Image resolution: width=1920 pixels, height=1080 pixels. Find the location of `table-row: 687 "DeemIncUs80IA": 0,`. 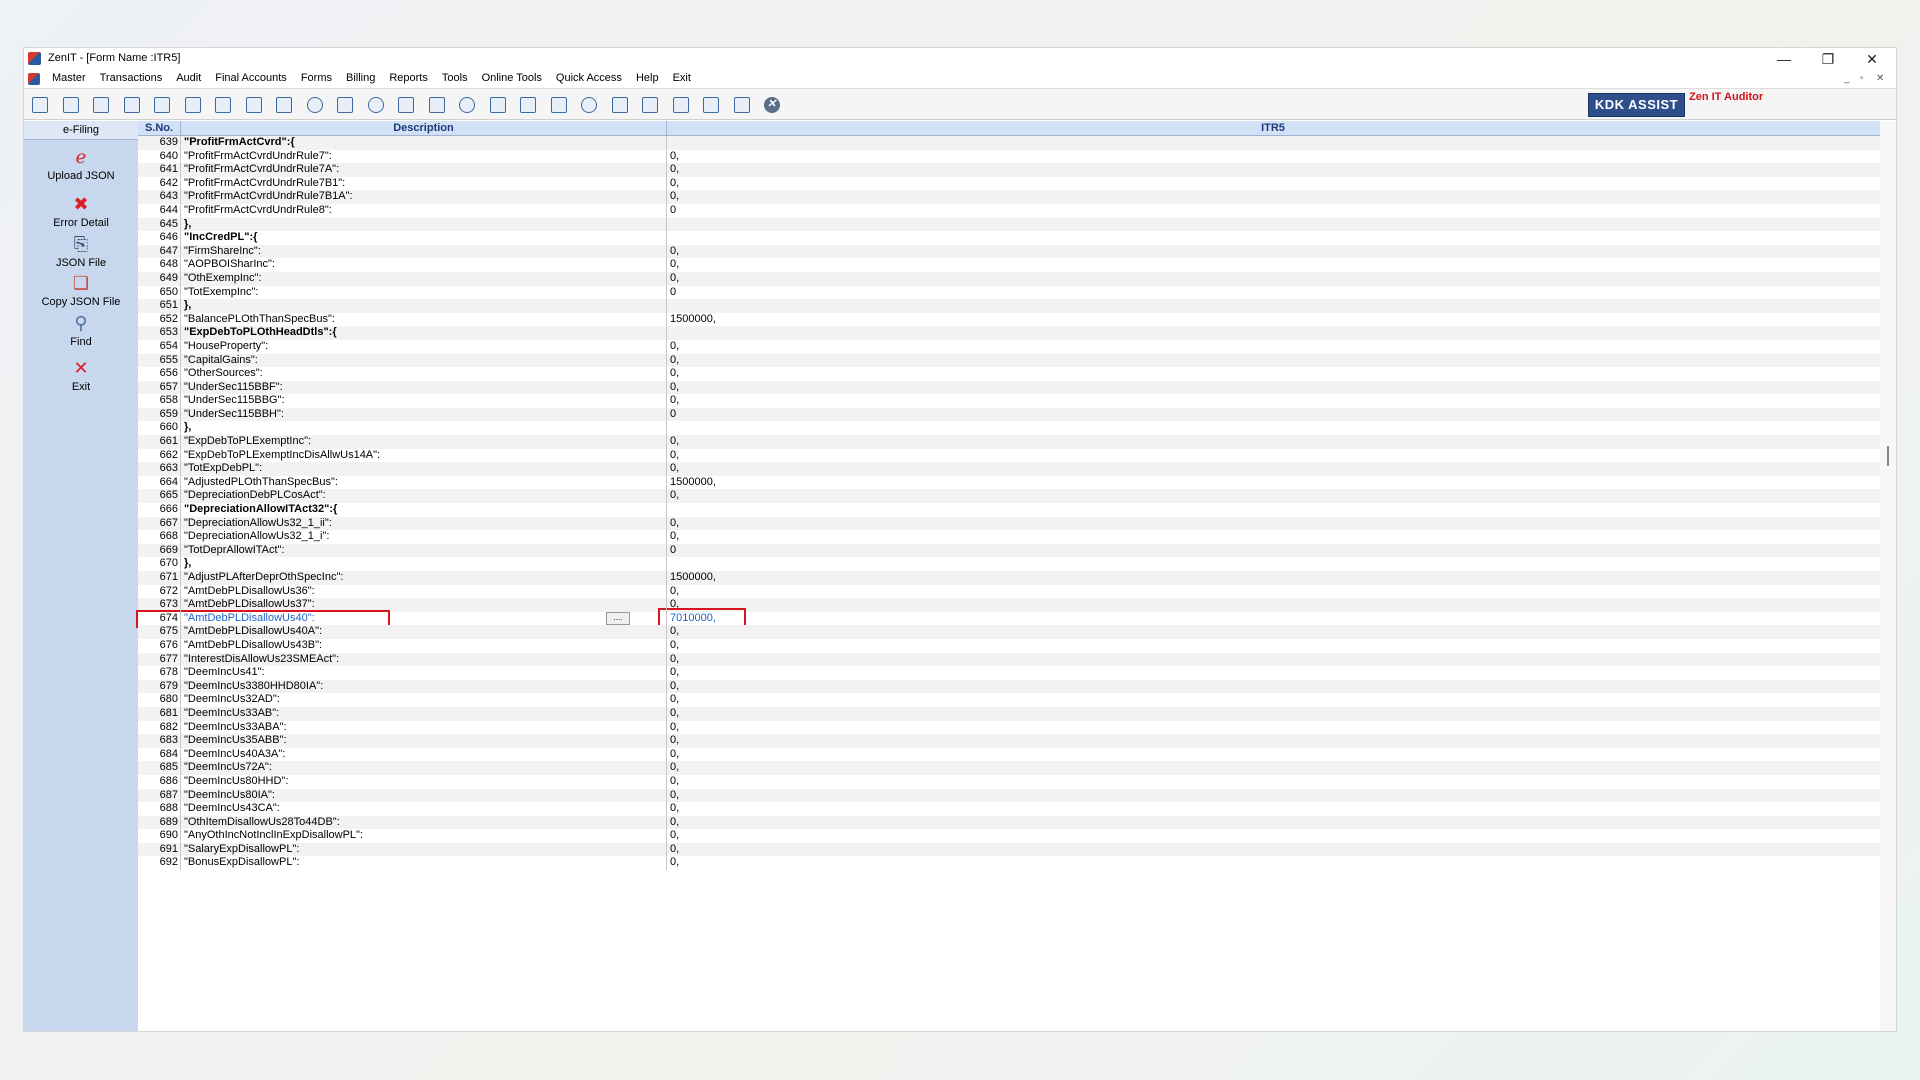

table-row: 687 "DeemIncUs80IA": 0, is located at coordinates (1009, 795).